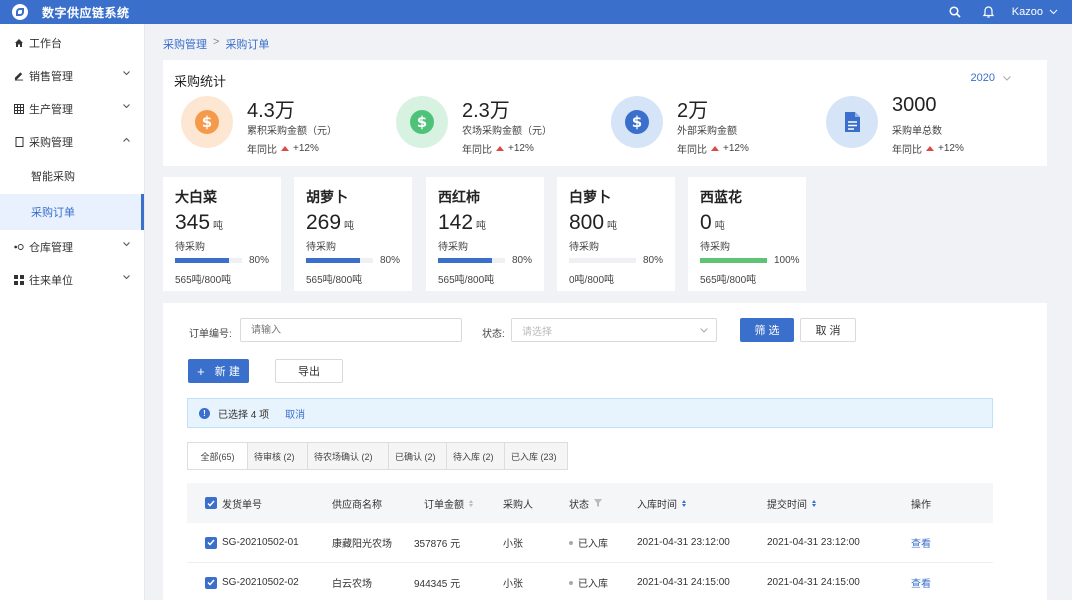  Describe the element at coordinates (718, 125) in the screenshot. I see `stat-external-amount: $ 2万 外部采购金额 年同比 +12%` at that location.